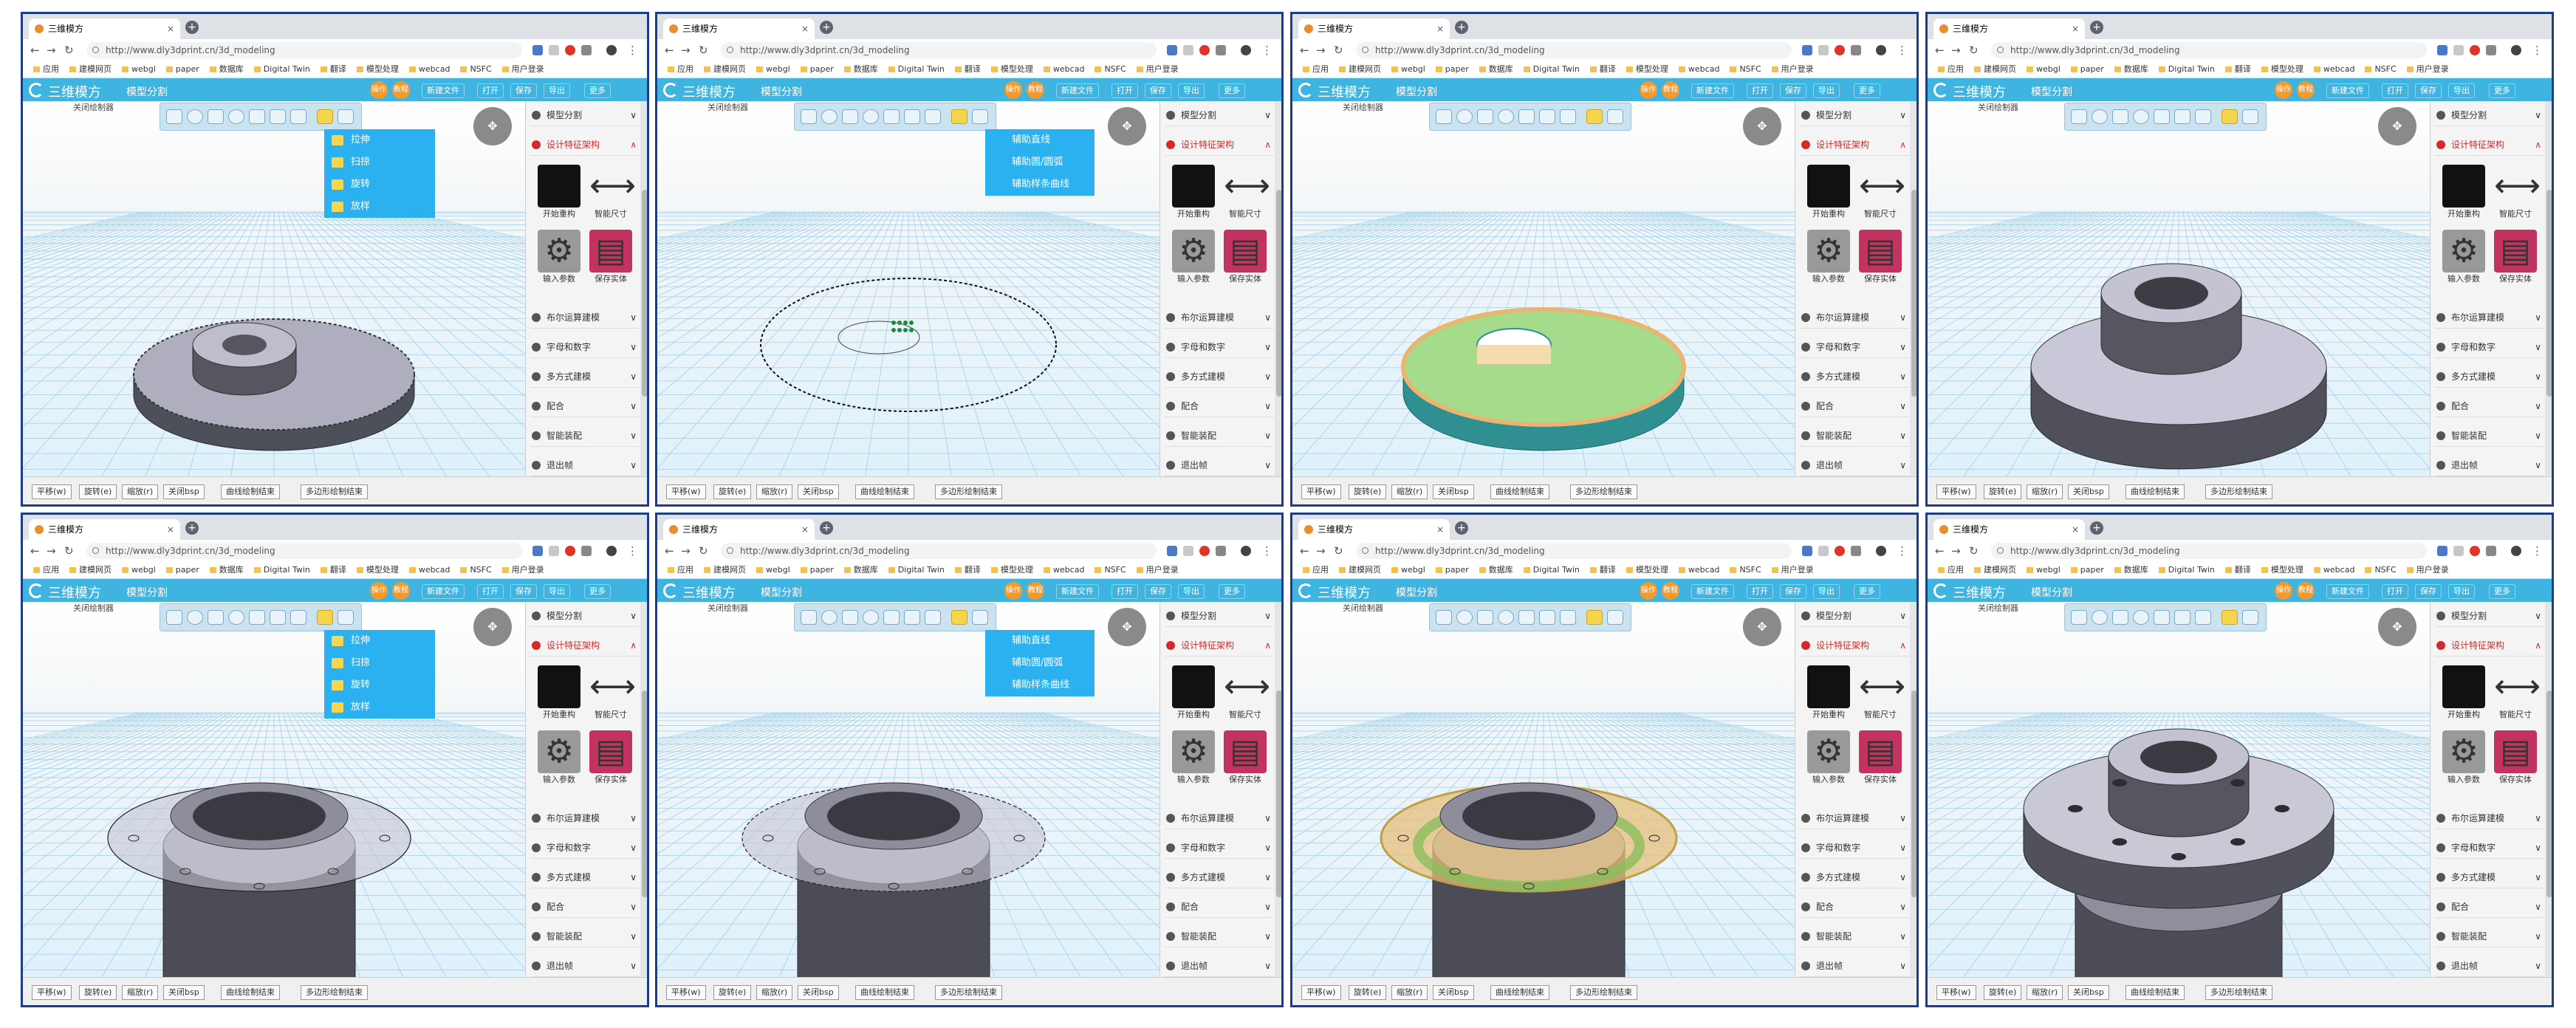 This screenshot has width=2576, height=1028. I want to click on menu-icon: ⋮, so click(632, 51).